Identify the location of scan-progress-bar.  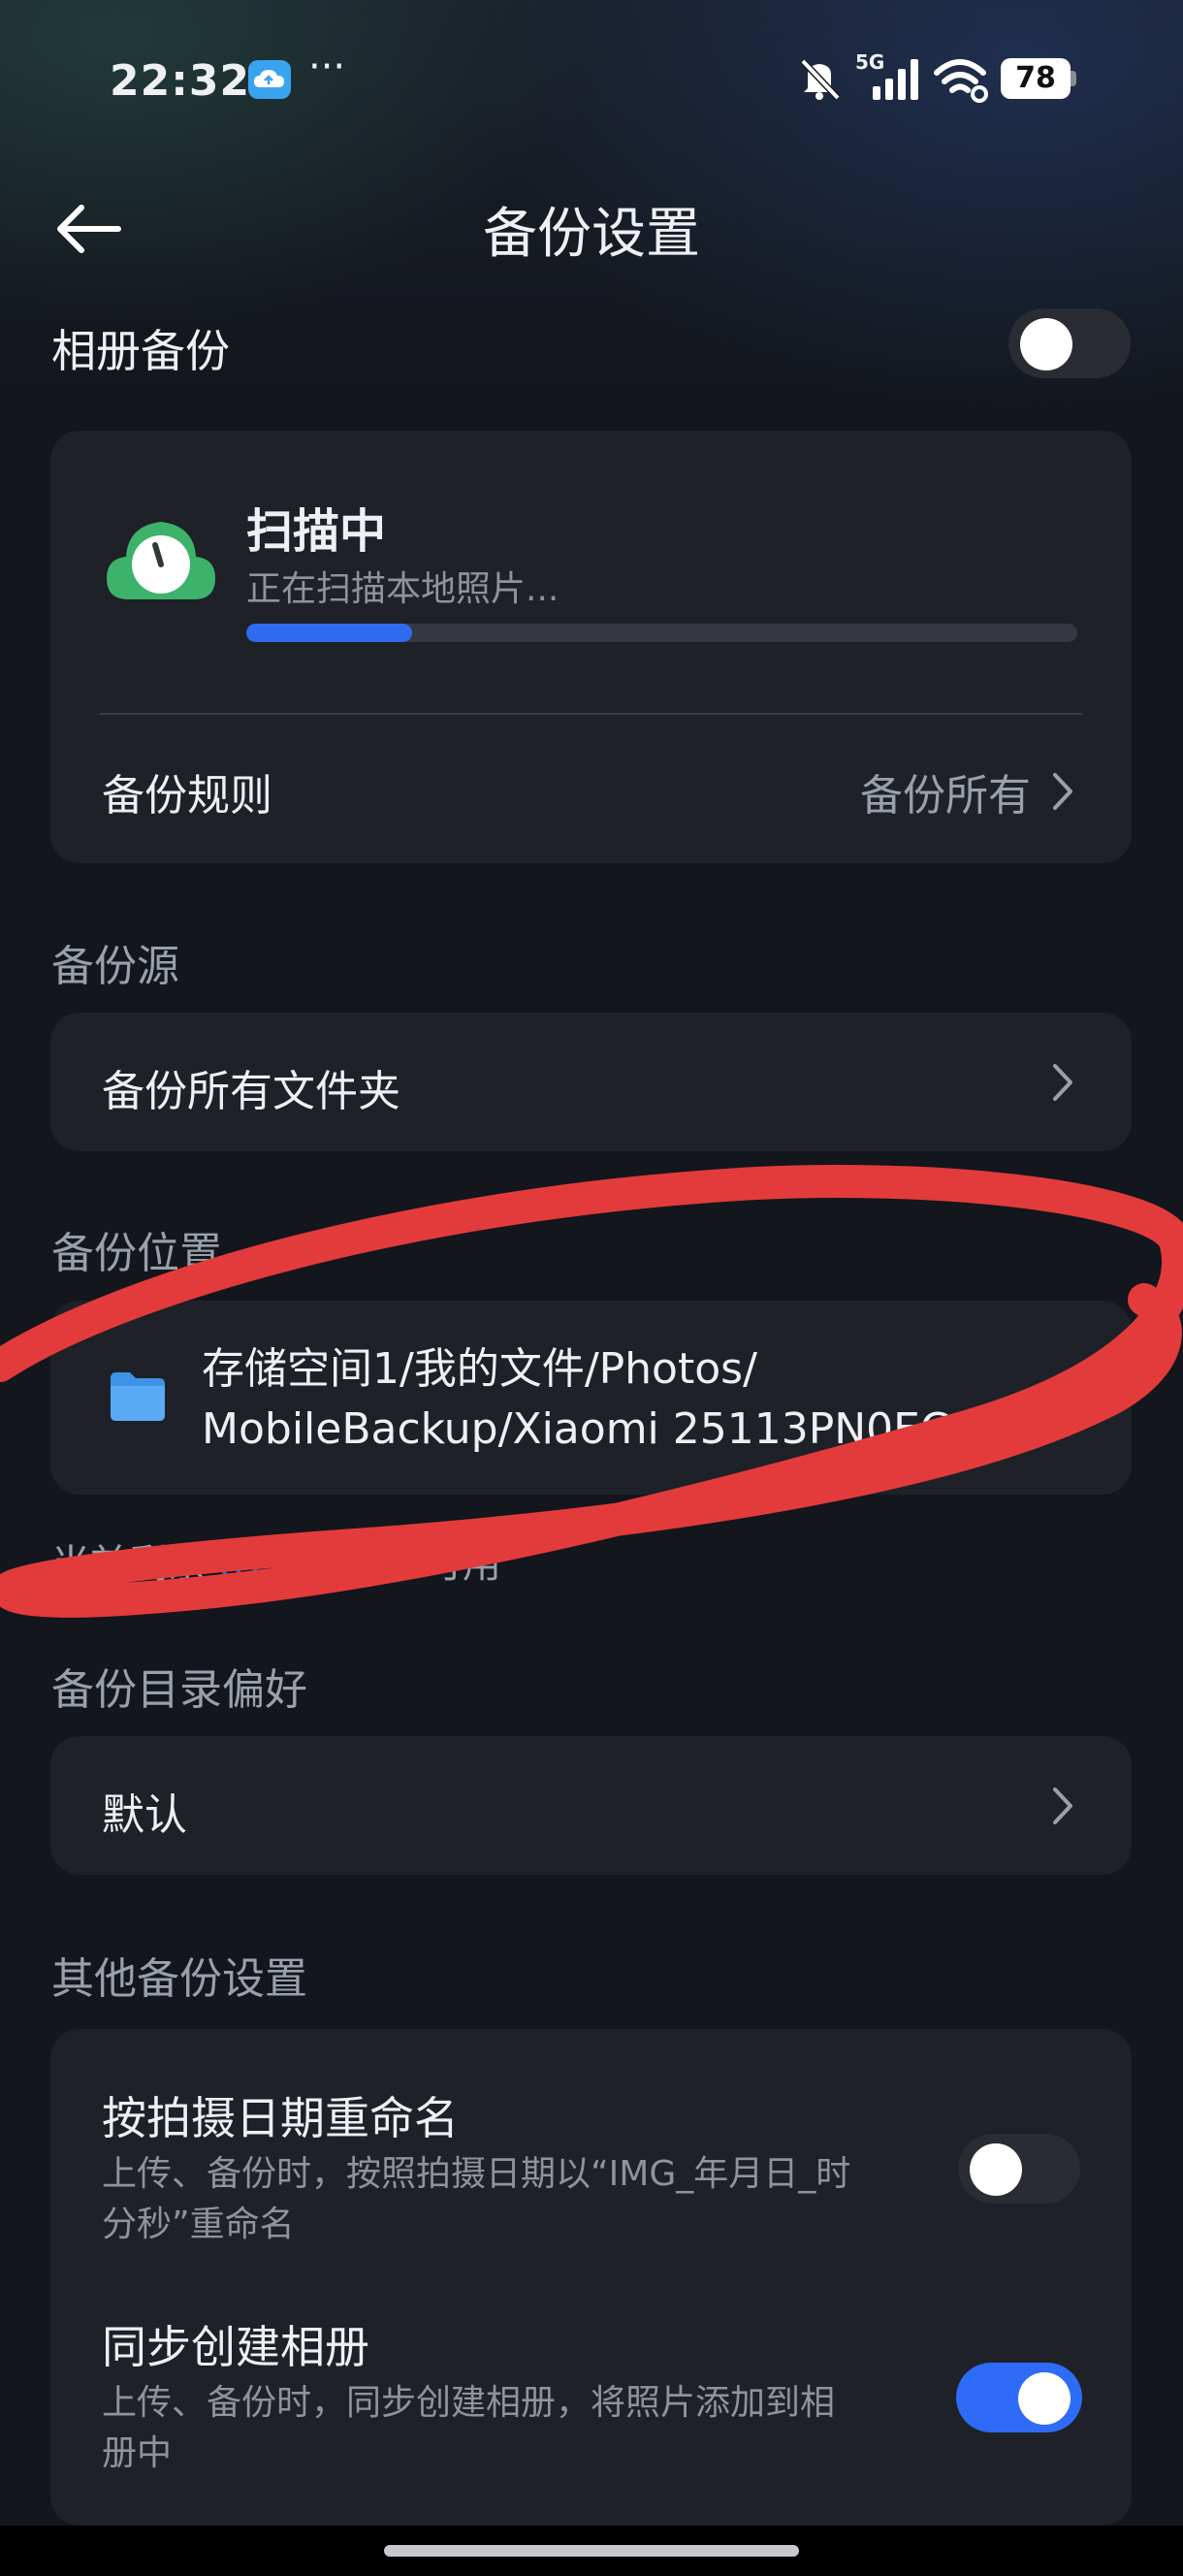
(661, 633).